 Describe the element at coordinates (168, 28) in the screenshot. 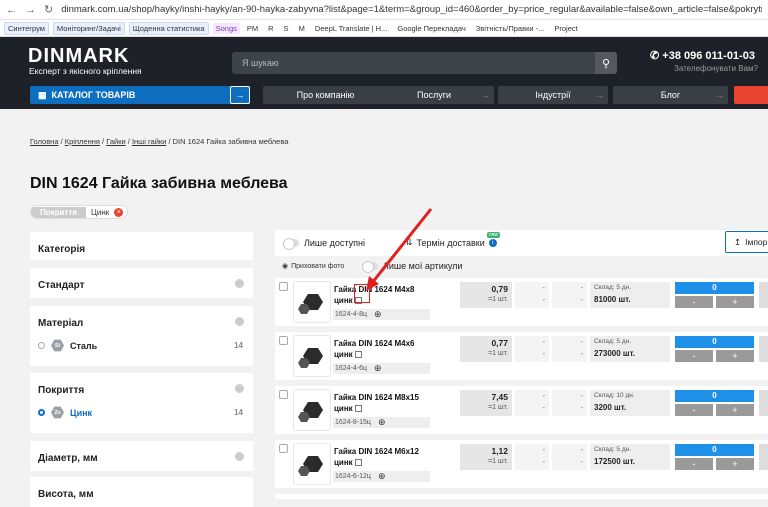

I see `bookmark: Щоденна статистика` at that location.